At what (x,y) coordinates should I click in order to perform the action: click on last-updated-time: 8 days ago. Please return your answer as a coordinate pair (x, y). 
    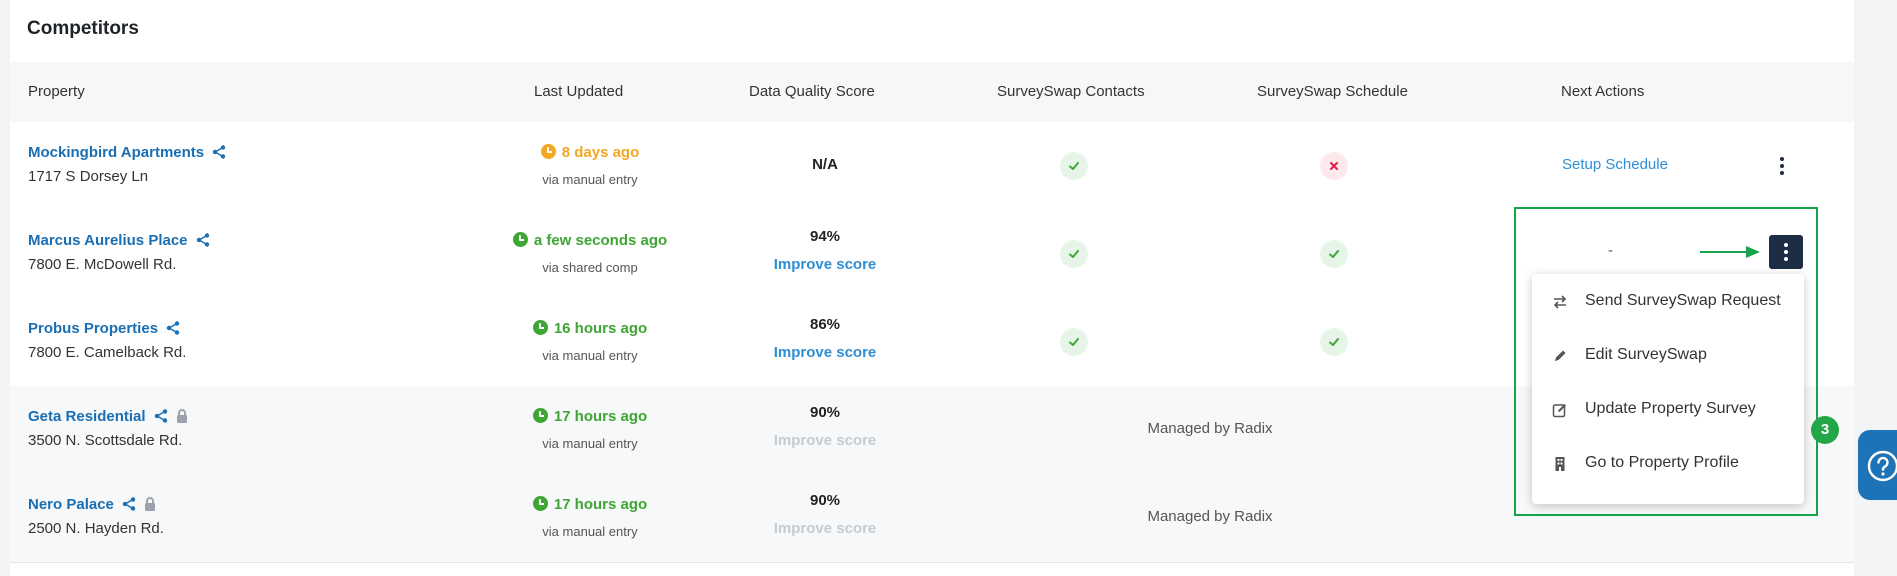
    Looking at the image, I should click on (590, 152).